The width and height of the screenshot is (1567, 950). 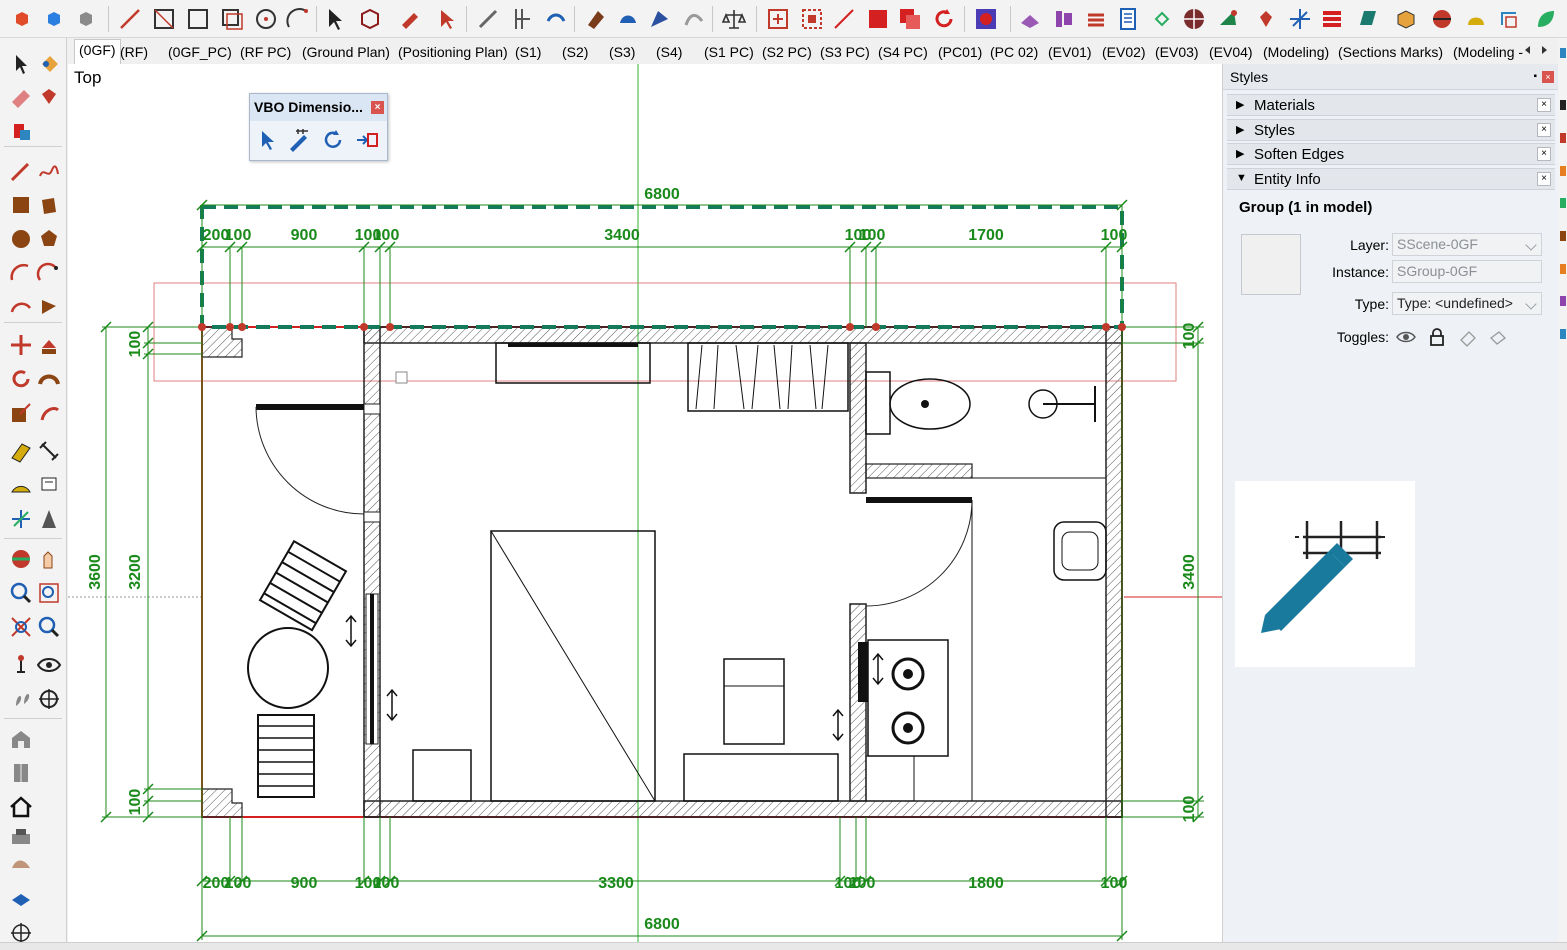 I want to click on tab-s3: (S3), so click(x=622, y=52).